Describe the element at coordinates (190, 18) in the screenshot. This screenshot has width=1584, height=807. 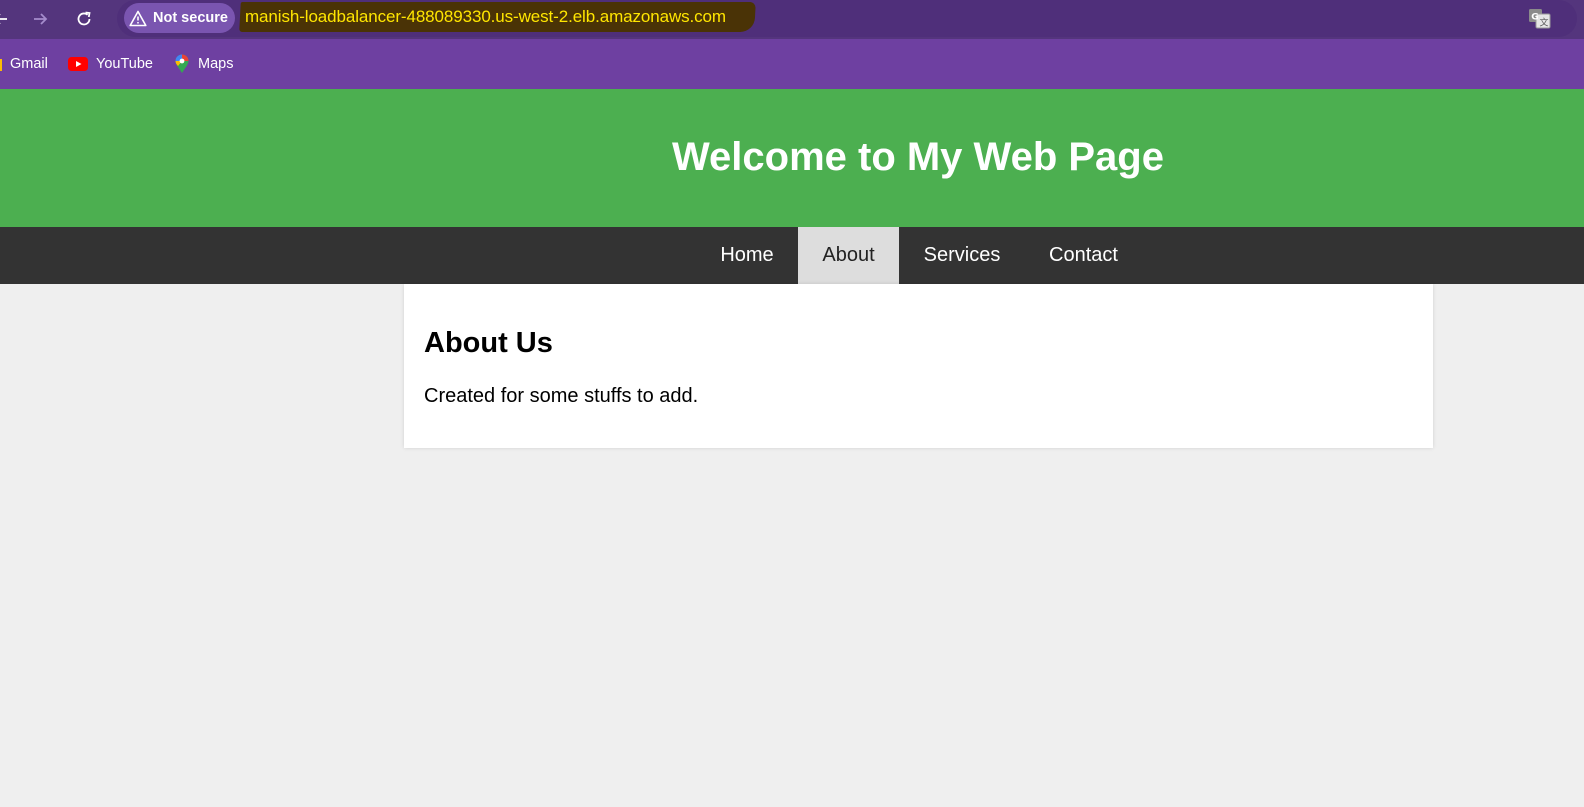
I see `security-label: Not secure` at that location.